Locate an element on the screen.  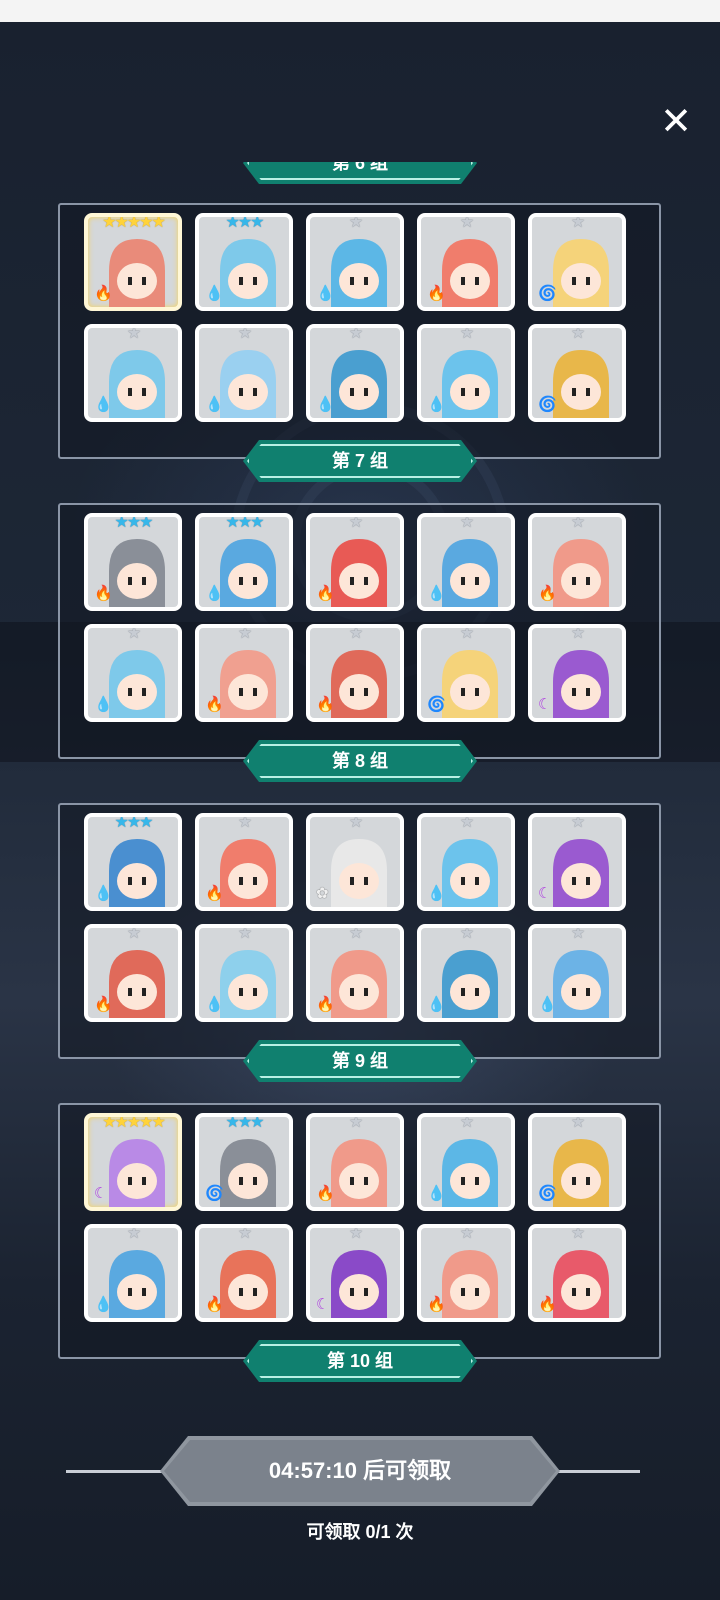
group-panel: ★★★★★ ☾ ★★★ 🌀 ★ 🔥 ★ 💧 ★ 🌀 ★ 💧 ★ 🔥 ★ ☾ ★ 🔥 ★ 🔥 is located at coordinates (359, 1231).